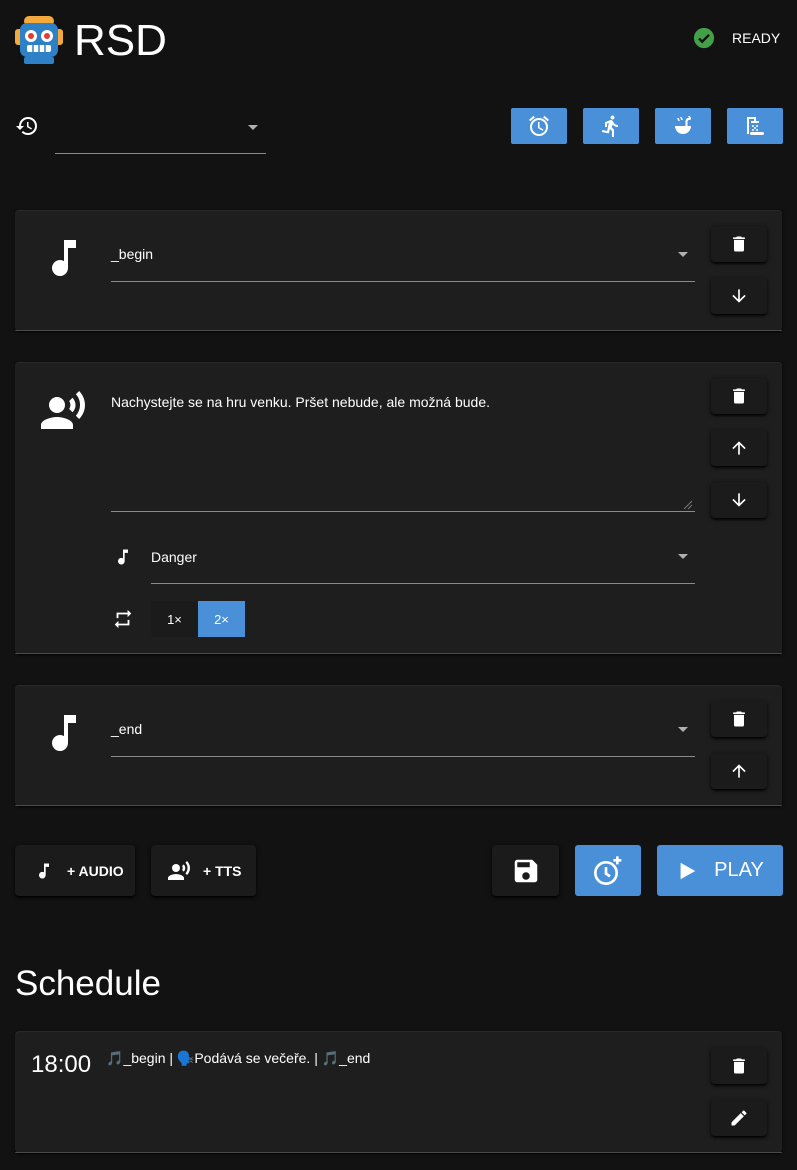 Image resolution: width=797 pixels, height=1170 pixels. I want to click on alarm-clock-icon, so click(539, 126).